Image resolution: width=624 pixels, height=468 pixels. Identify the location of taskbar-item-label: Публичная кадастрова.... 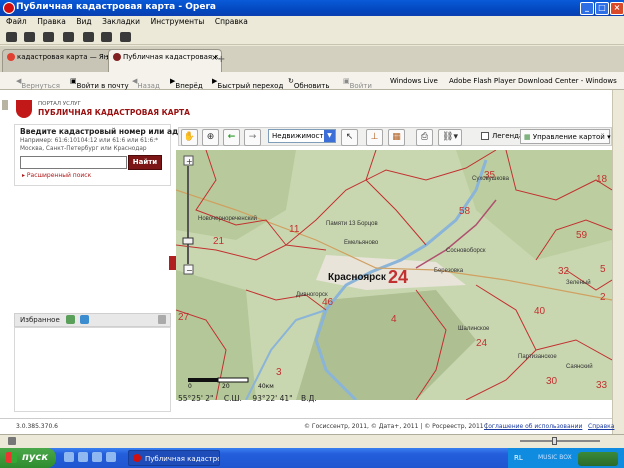
(182, 459).